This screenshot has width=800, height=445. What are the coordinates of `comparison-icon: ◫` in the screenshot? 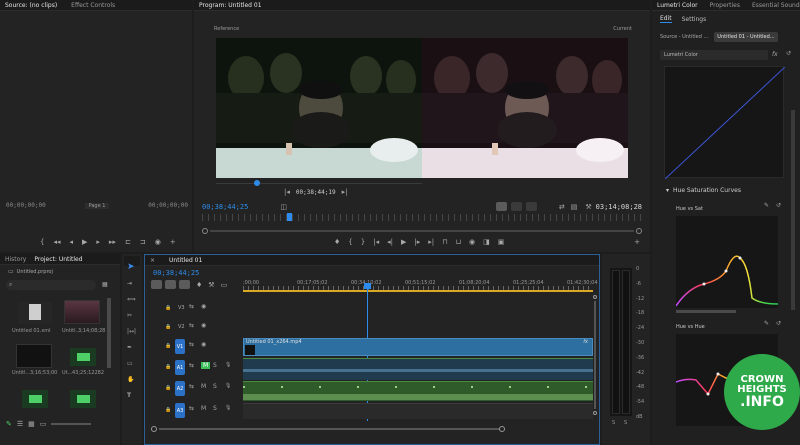 It's located at (283, 207).